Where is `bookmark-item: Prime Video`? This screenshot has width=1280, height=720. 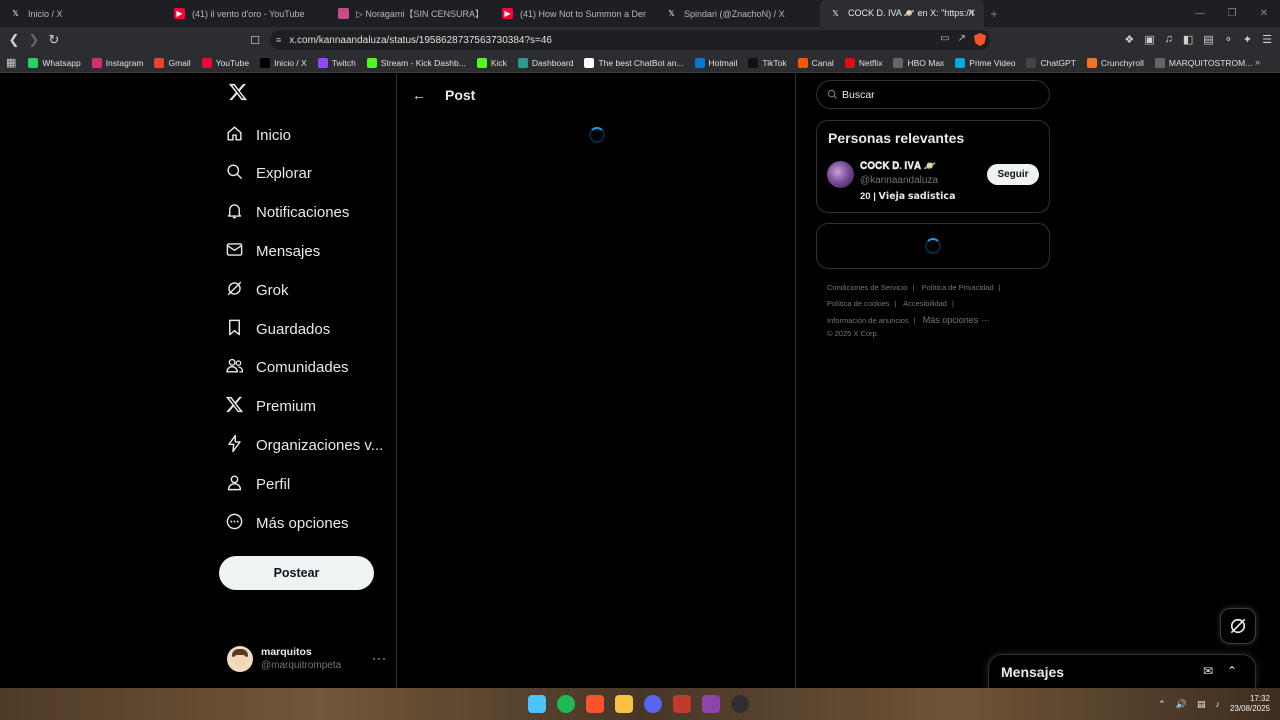 bookmark-item: Prime Video is located at coordinates (985, 62).